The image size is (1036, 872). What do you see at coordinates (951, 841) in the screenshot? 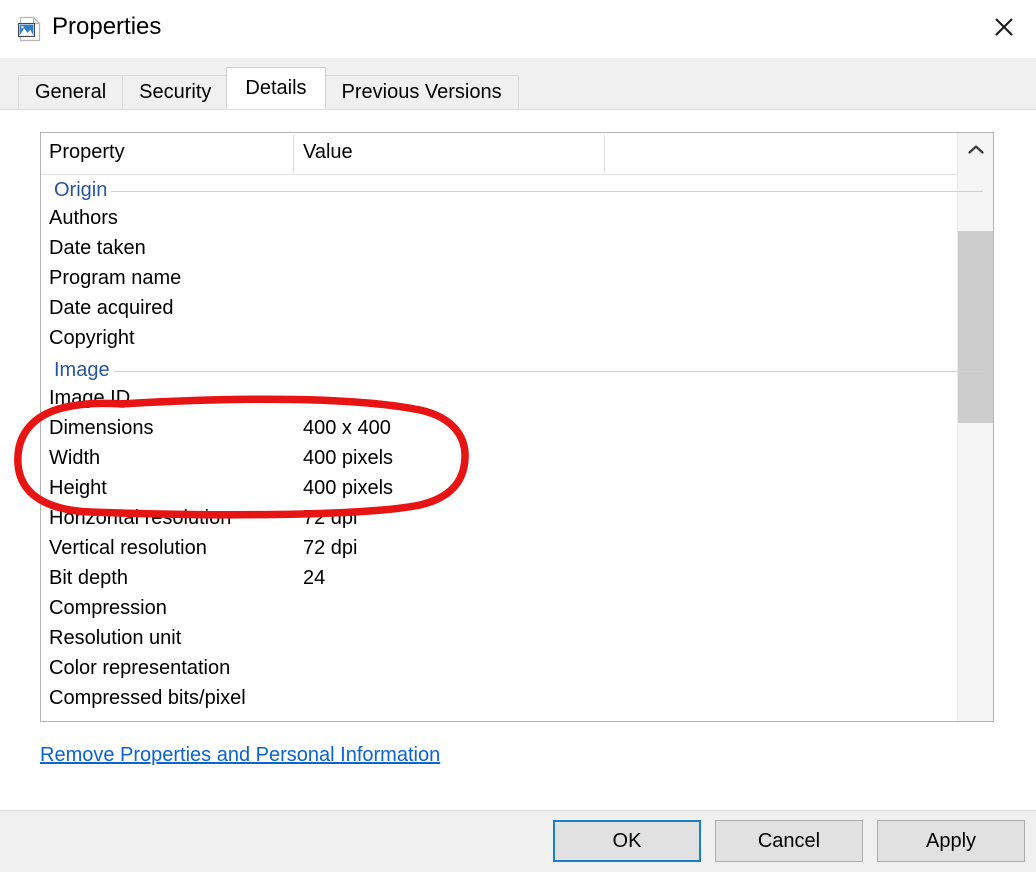
I see `apply-button: Apply` at bounding box center [951, 841].